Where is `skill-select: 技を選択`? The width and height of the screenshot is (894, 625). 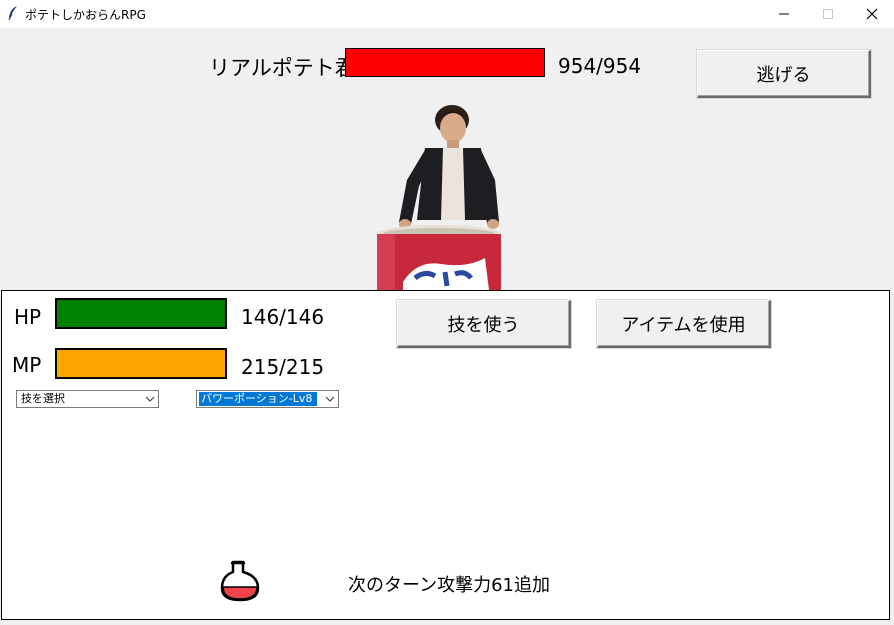
skill-select: 技を選択 is located at coordinates (87, 399).